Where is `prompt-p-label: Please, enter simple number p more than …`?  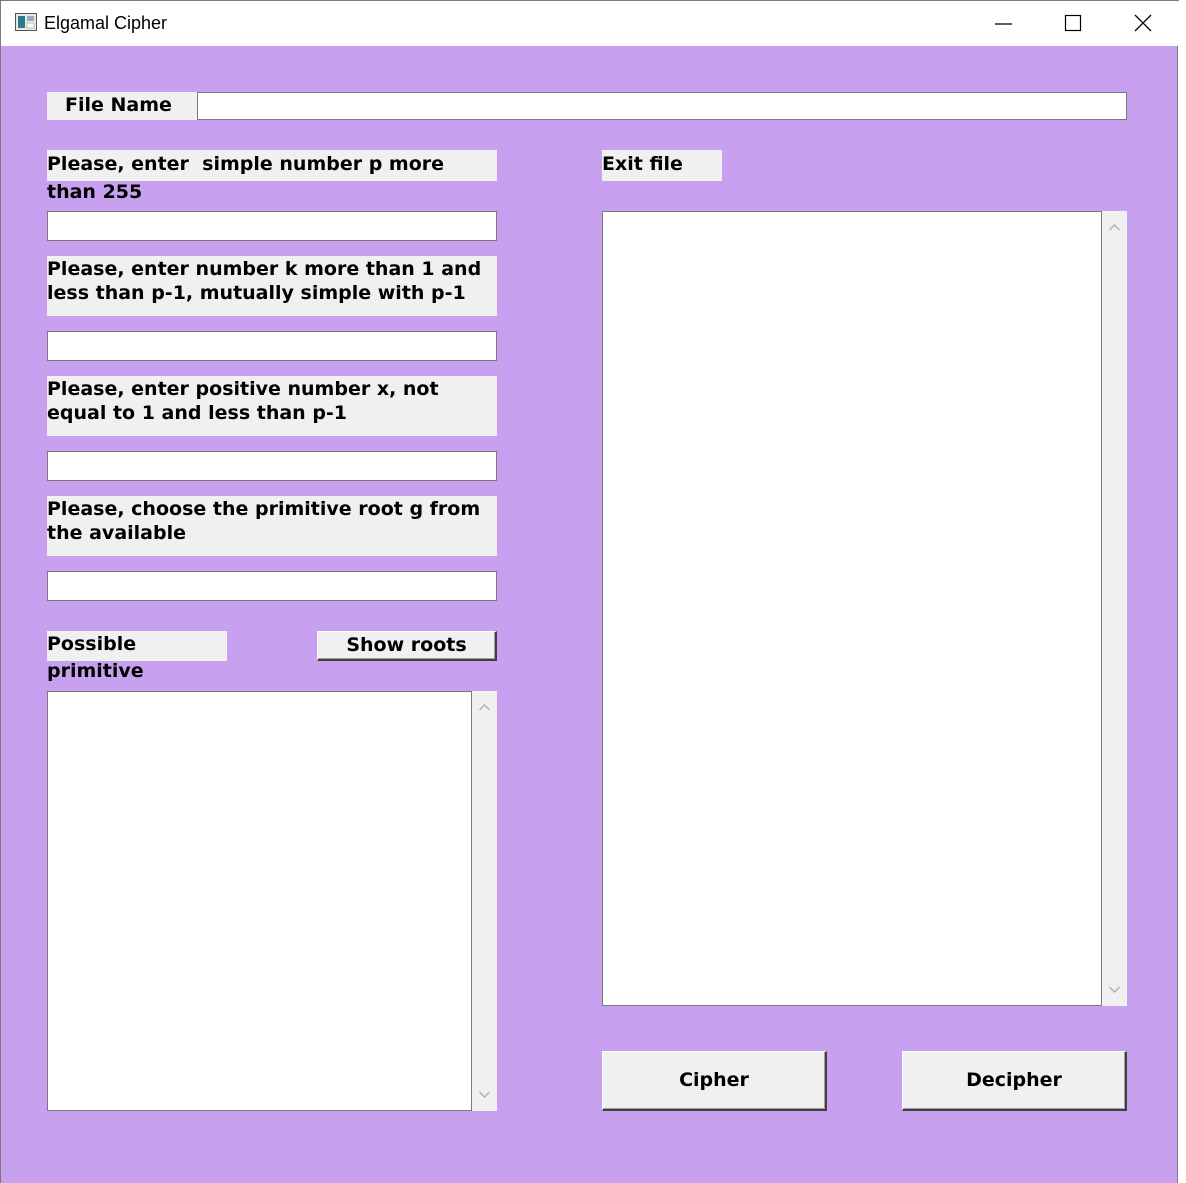
prompt-p-label: Please, enter simple number p more than … is located at coordinates (272, 176).